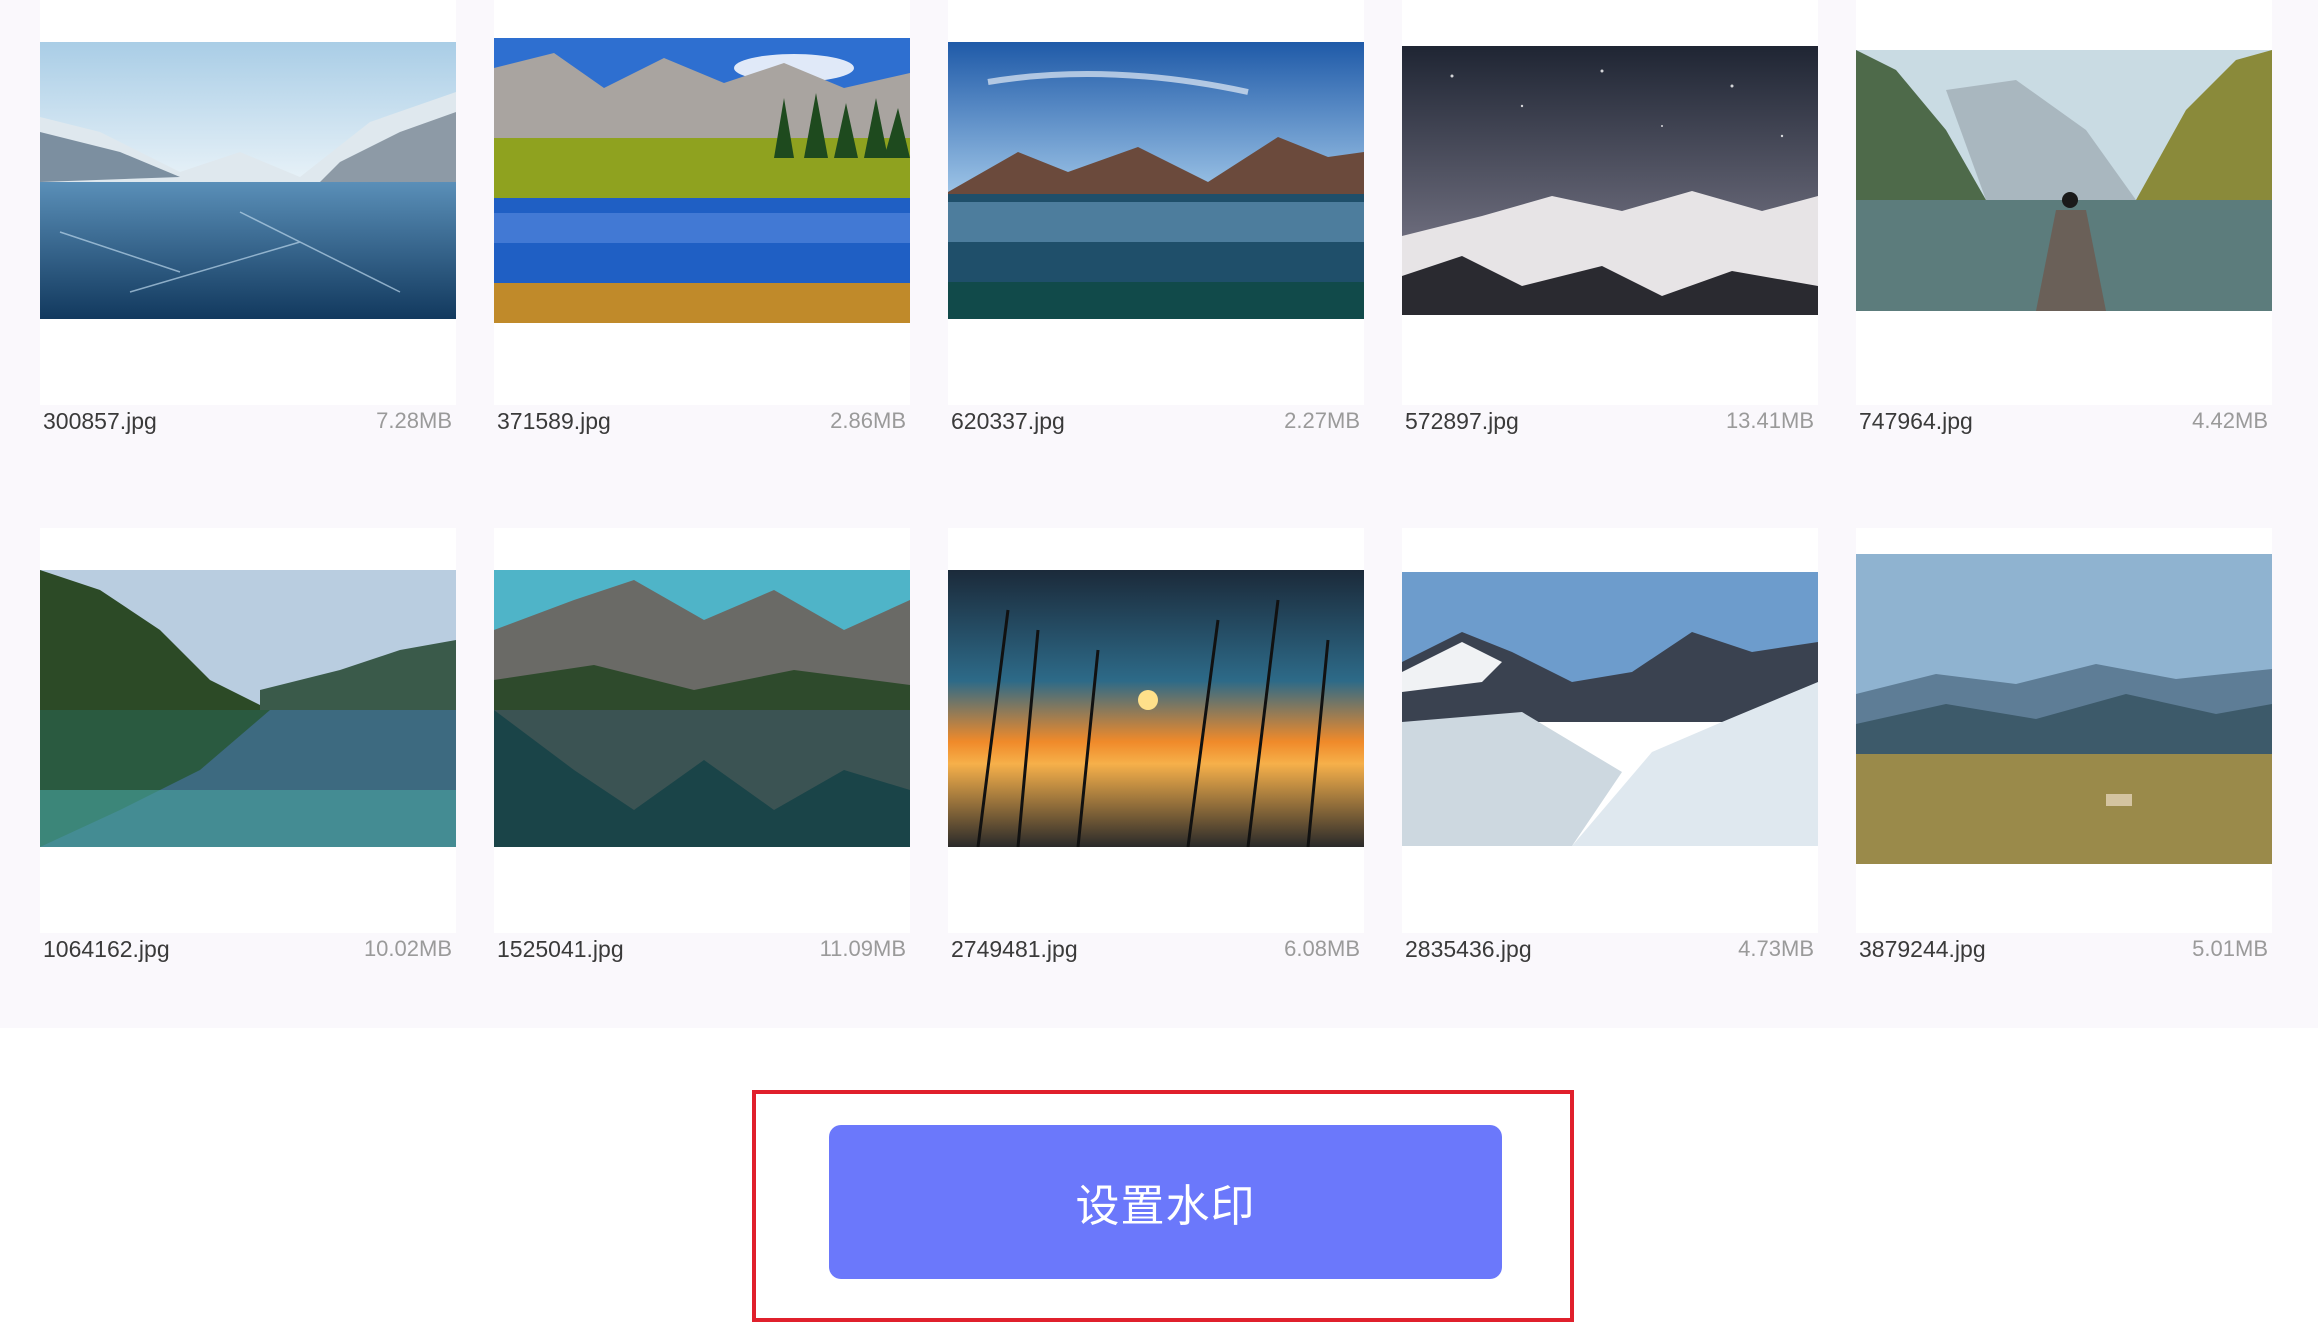  Describe the element at coordinates (2230, 948) in the screenshot. I see `file-size: 5.01MB` at that location.